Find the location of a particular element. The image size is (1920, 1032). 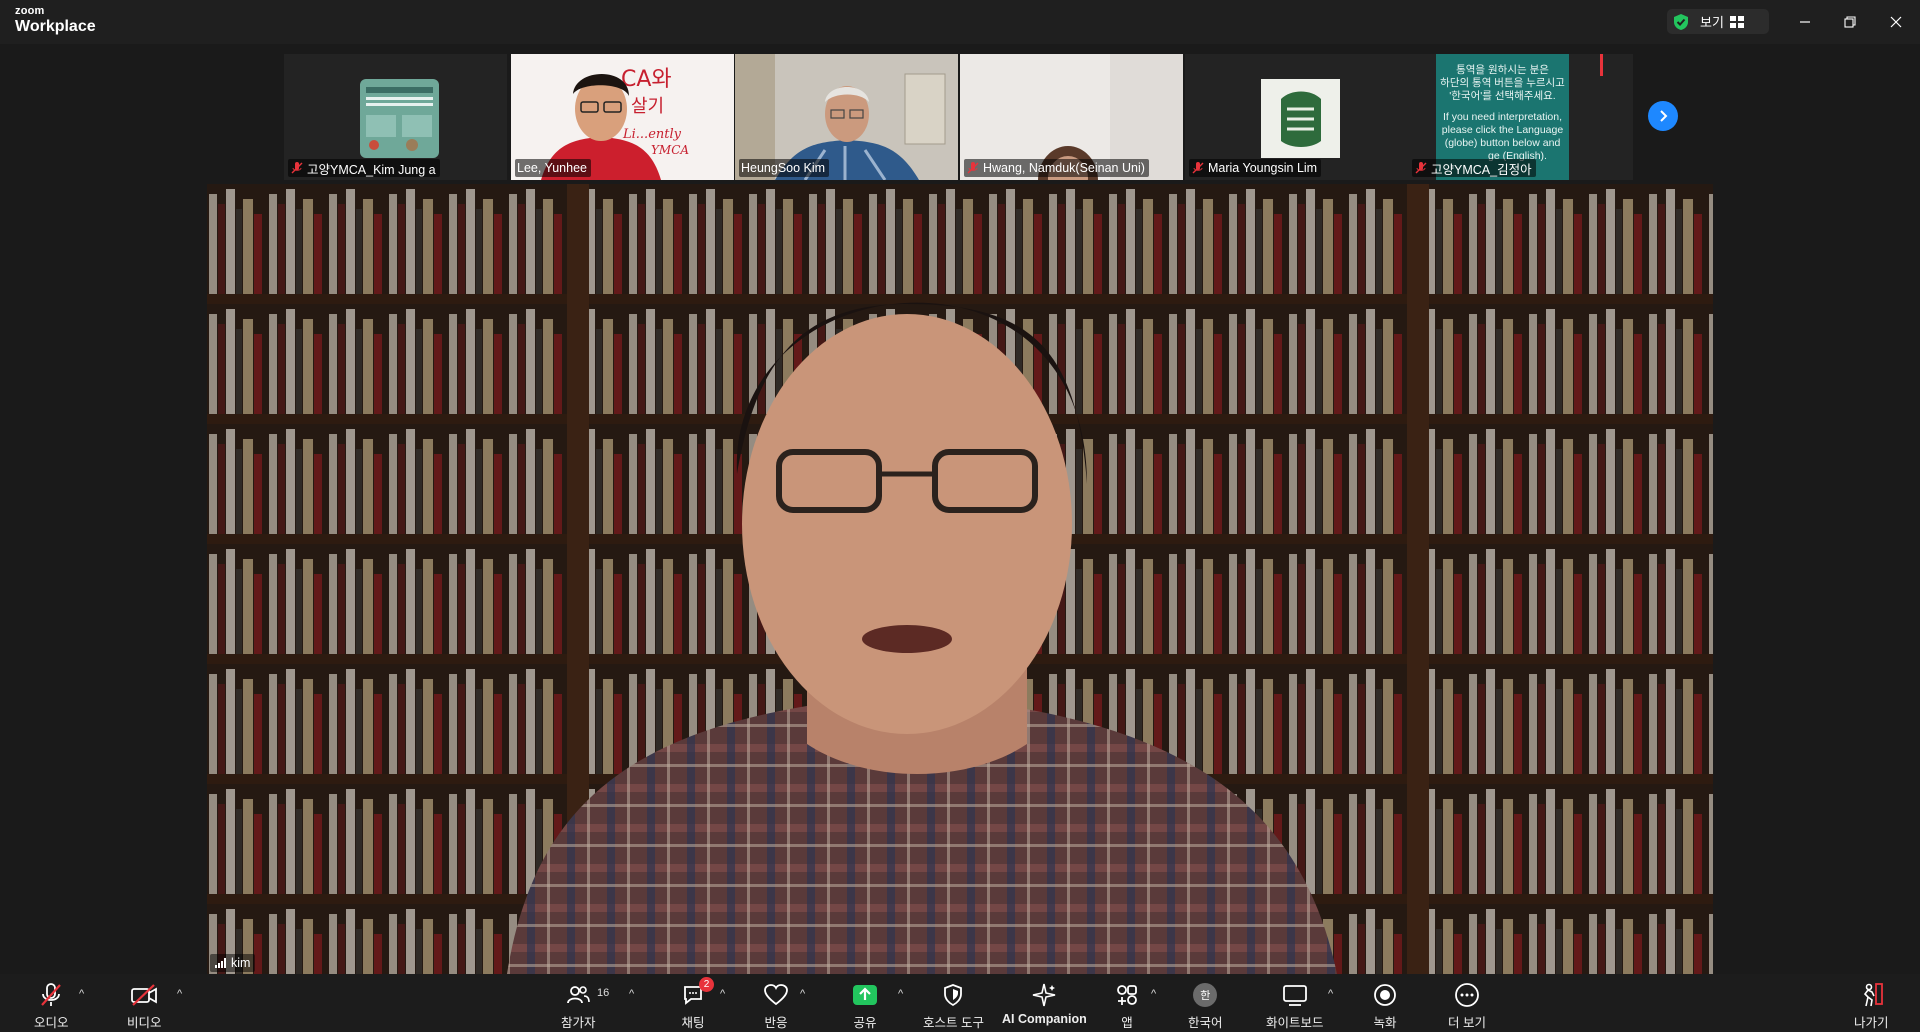

chat-options-caret: ^ is located at coordinates (722, 994).